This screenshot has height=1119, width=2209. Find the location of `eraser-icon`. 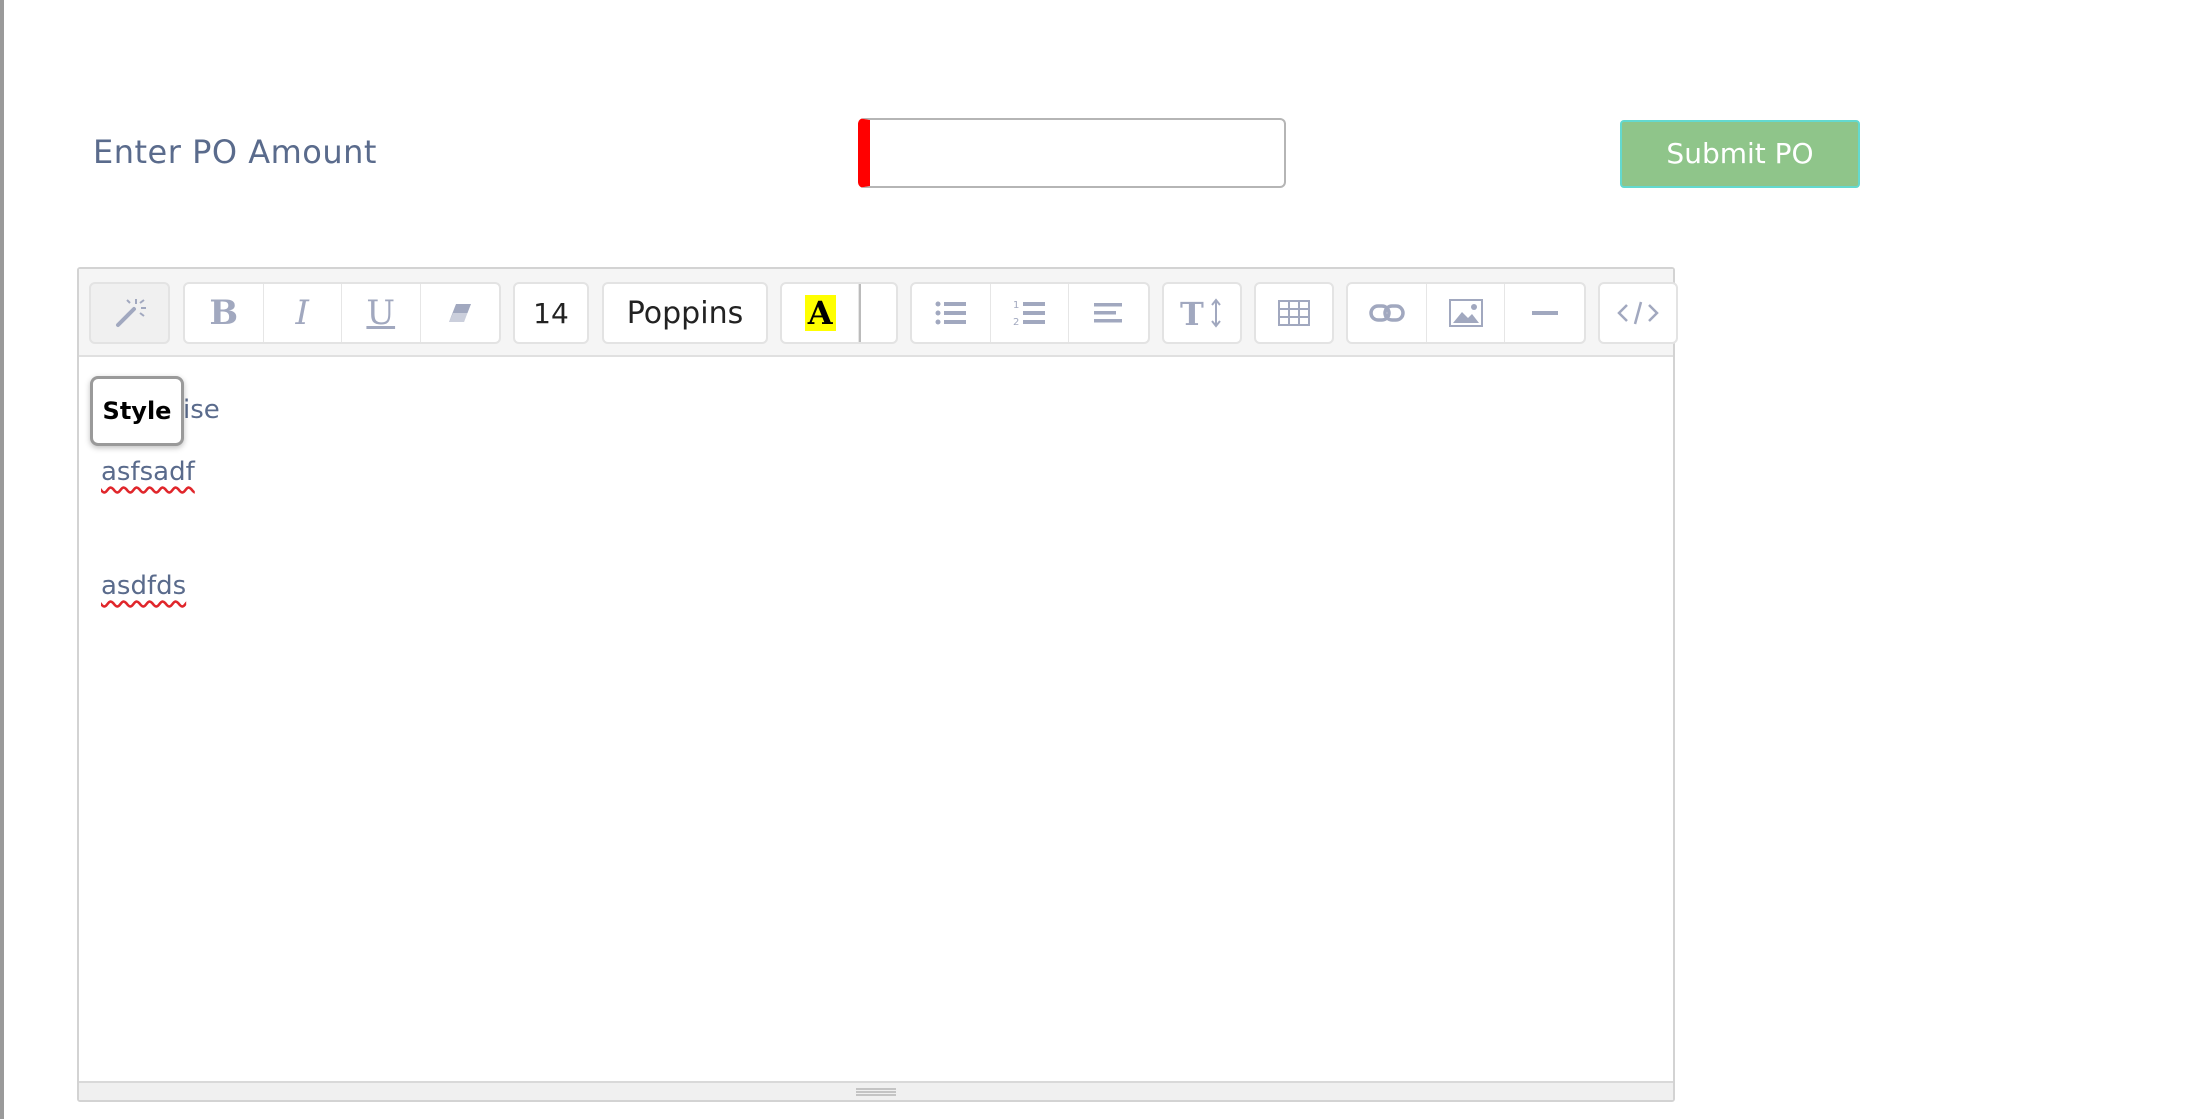

eraser-icon is located at coordinates (460, 313).